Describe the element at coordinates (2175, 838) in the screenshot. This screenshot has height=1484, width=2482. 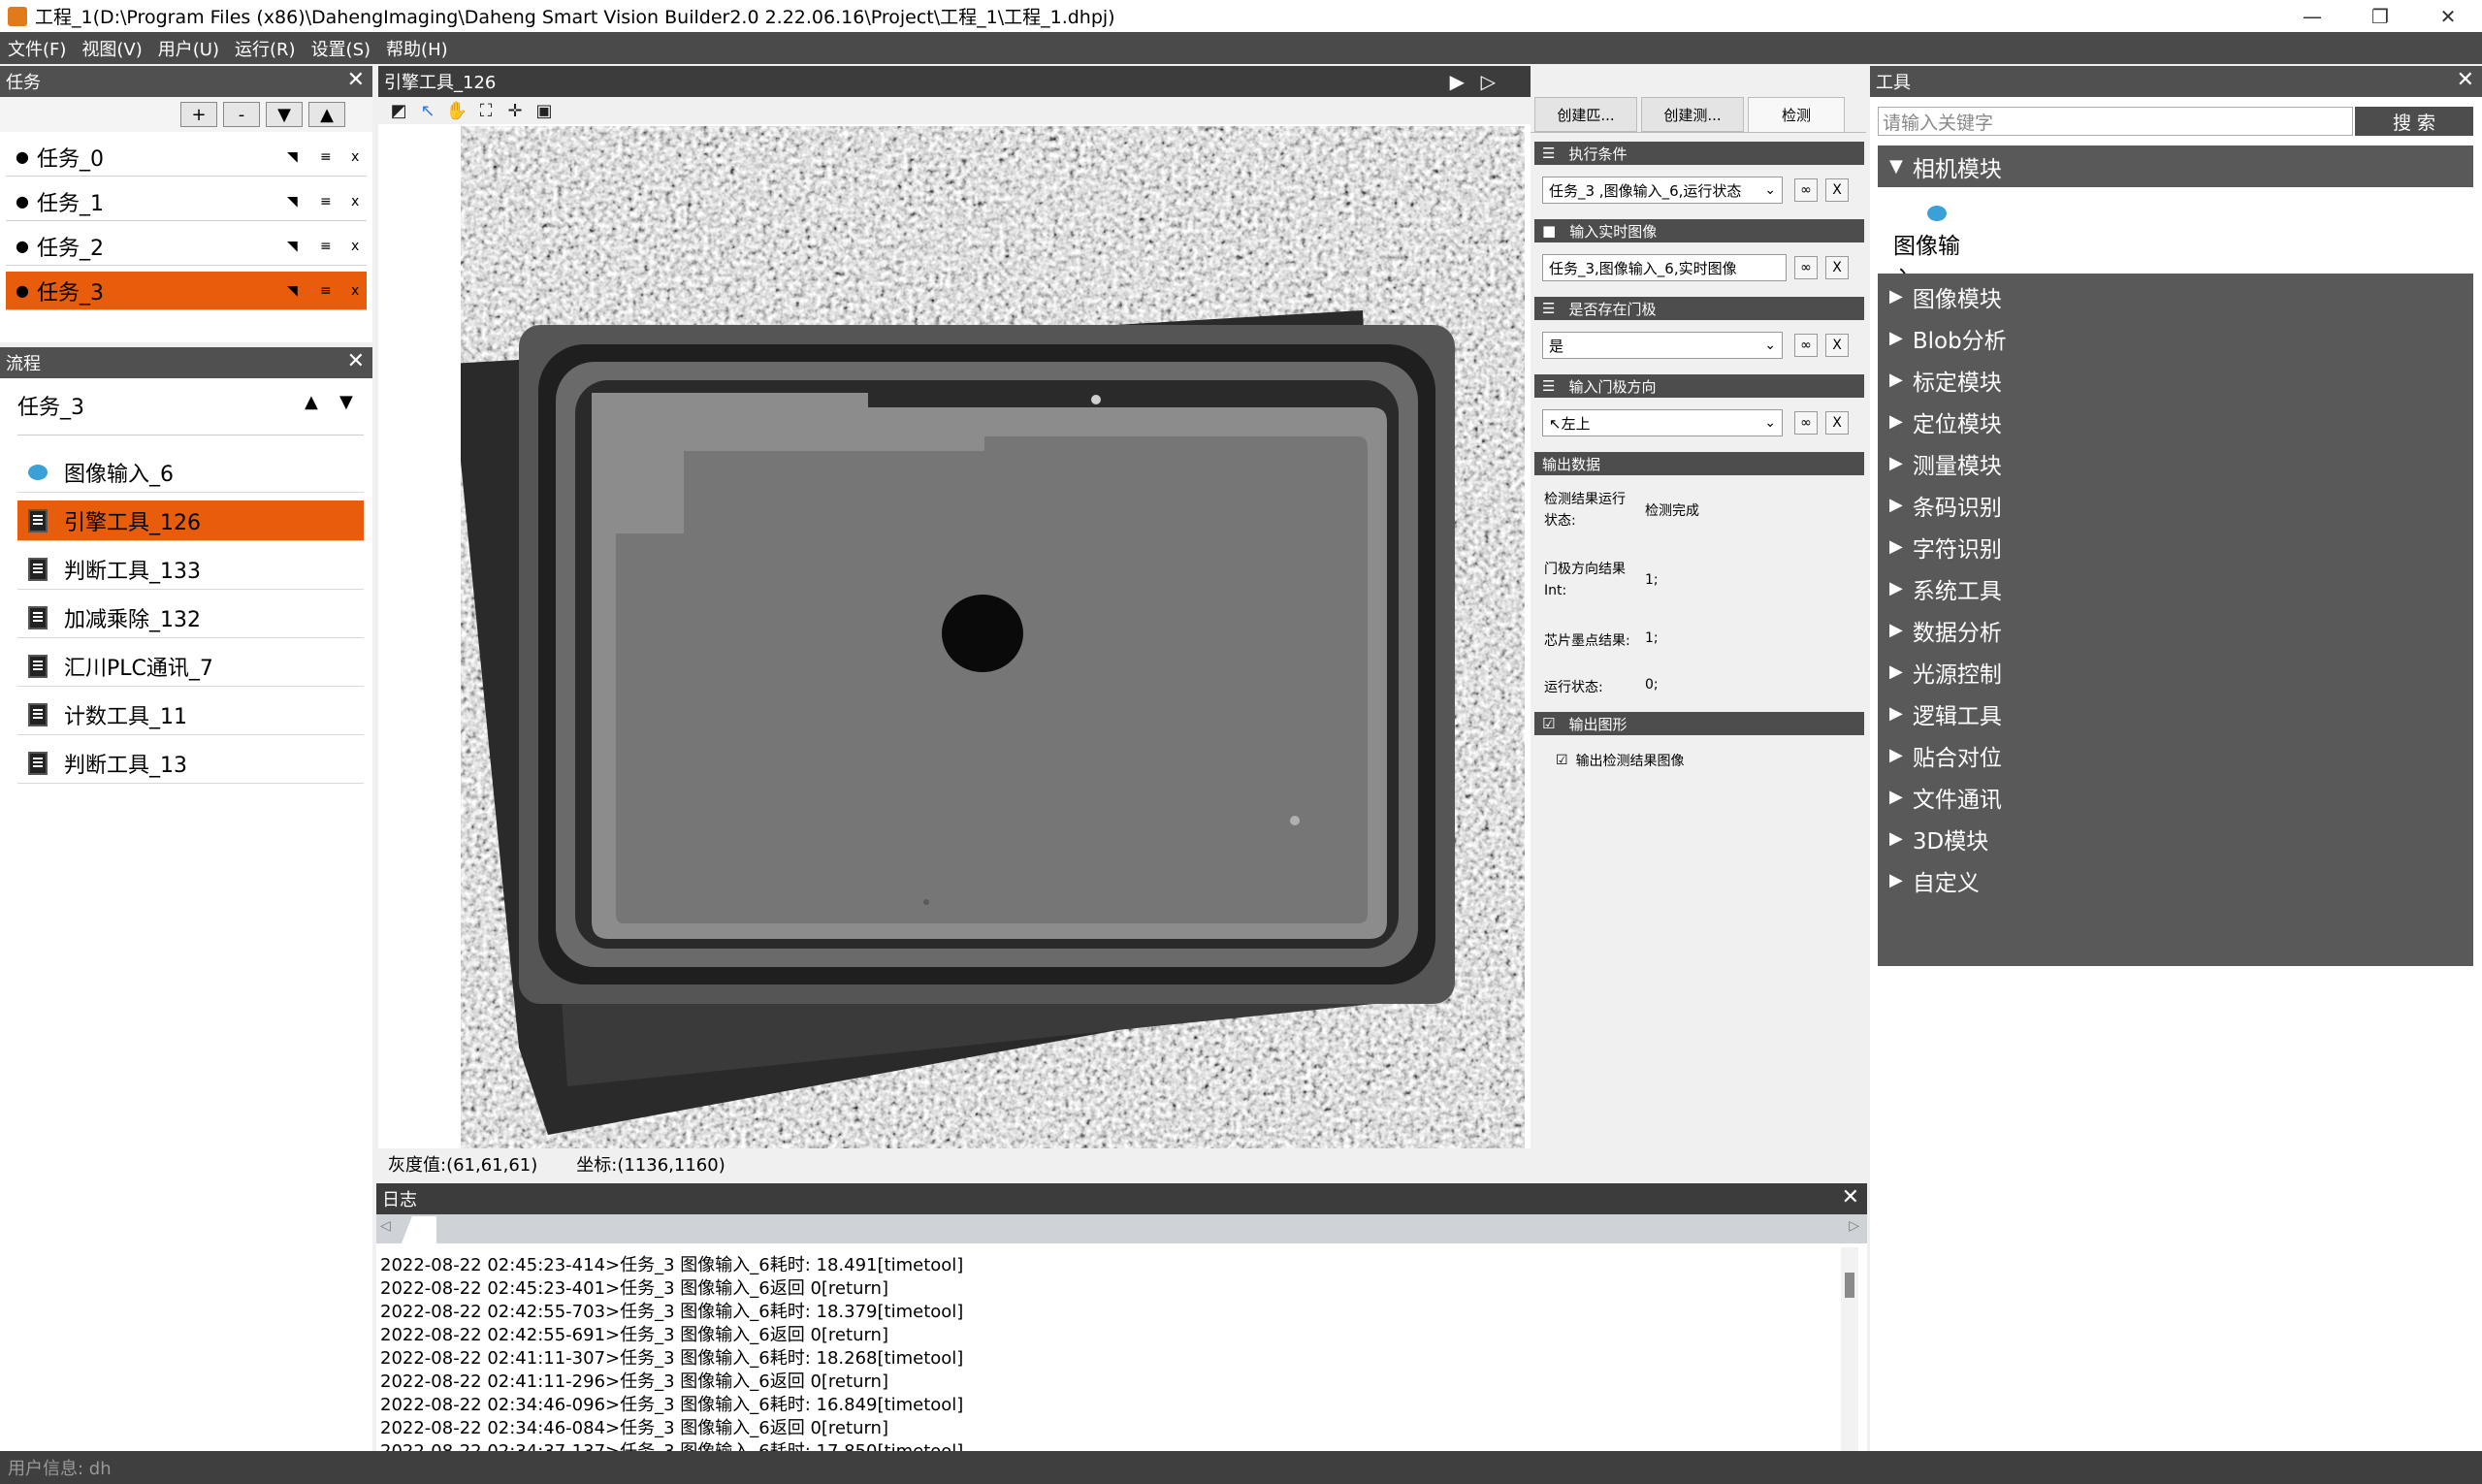
I see `category-3d: ▶ 3D模块` at that location.